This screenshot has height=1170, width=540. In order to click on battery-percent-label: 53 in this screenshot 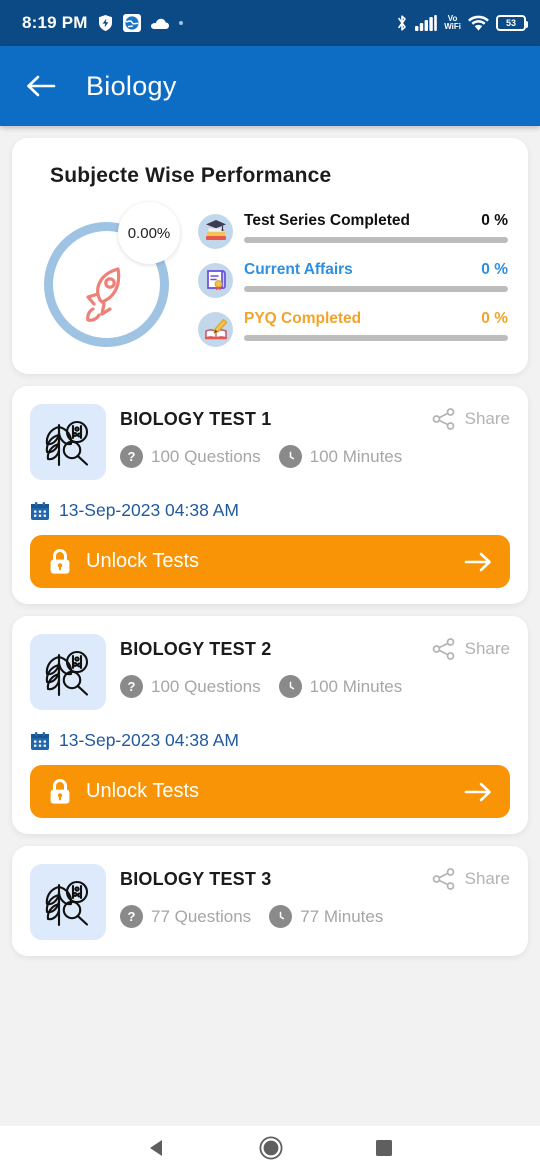, I will do `click(510, 23)`.